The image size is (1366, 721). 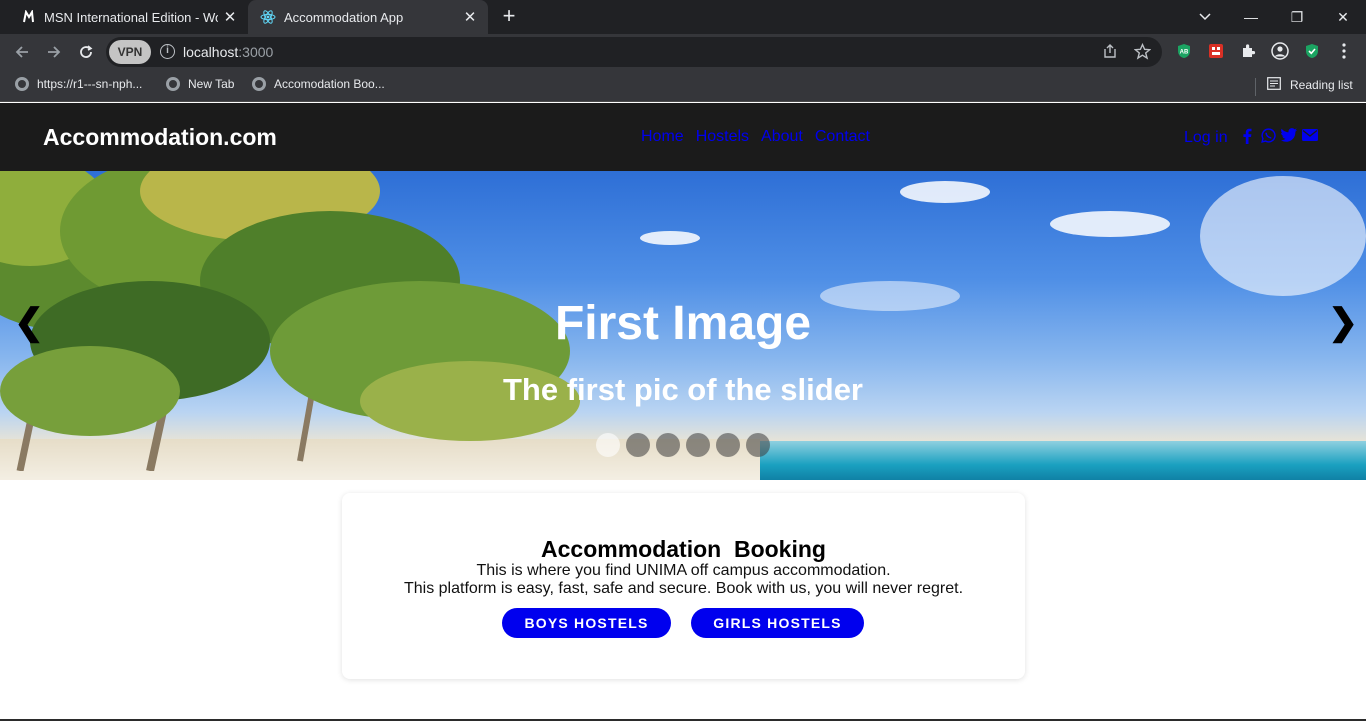 I want to click on login-link: Log in, so click(x=1206, y=138).